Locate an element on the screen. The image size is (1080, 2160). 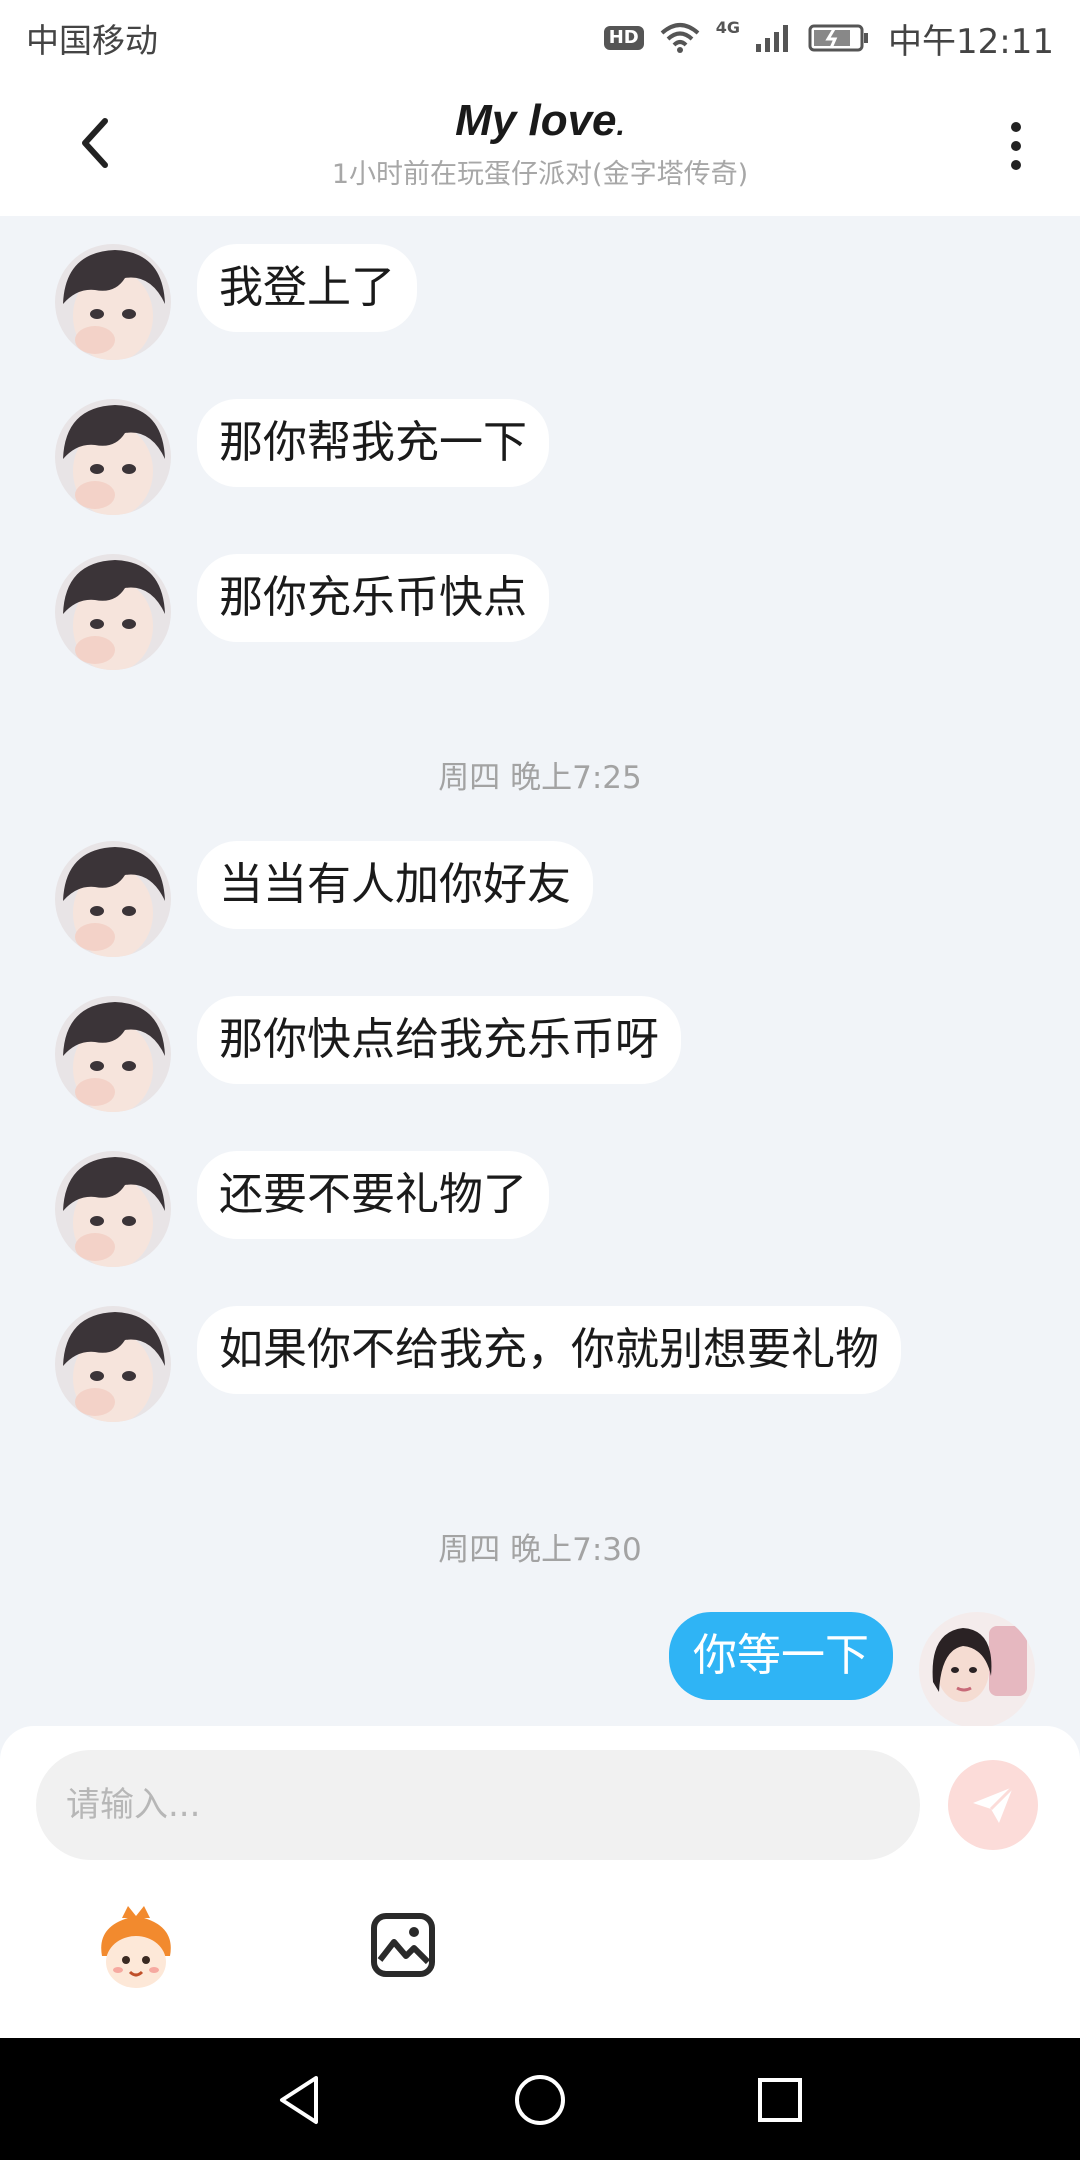
nav-recents-button is located at coordinates (780, 2100).